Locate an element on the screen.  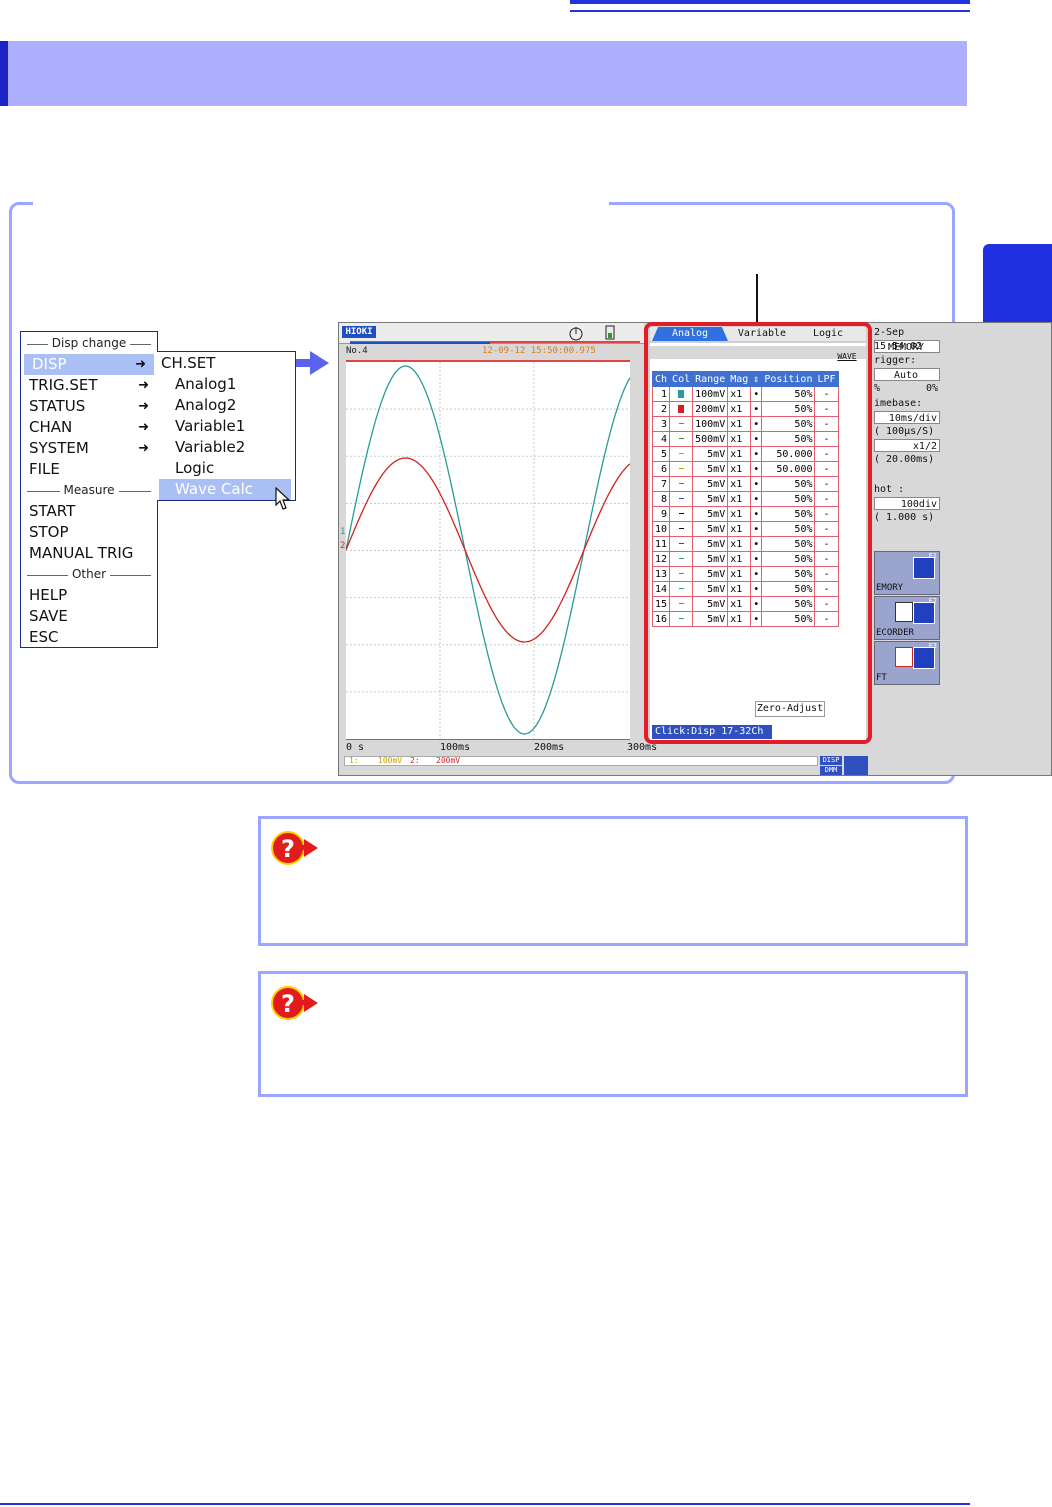
table-row: 1 100mV x1 • 50% - is located at coordinates (745, 394).